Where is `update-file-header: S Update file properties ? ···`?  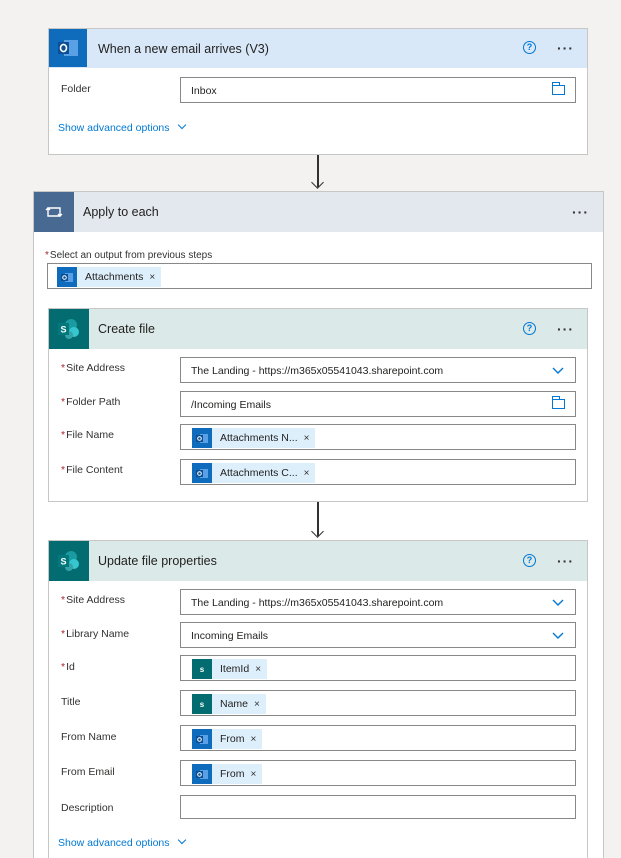
update-file-header: S Update file properties ? ··· is located at coordinates (318, 561).